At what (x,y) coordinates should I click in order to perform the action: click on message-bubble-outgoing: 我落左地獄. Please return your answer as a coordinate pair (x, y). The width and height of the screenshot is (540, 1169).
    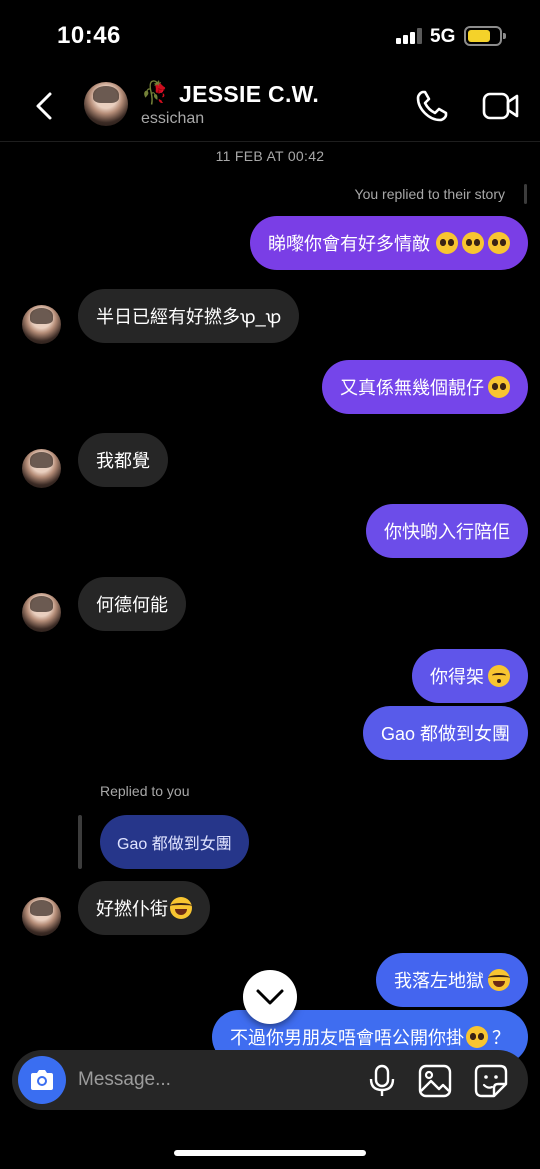
    Looking at the image, I should click on (452, 980).